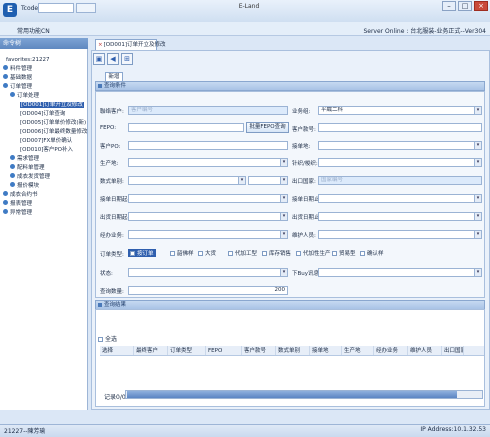  Describe the element at coordinates (17, 87) in the screenshot. I see `tree-item: 订单管理` at that location.